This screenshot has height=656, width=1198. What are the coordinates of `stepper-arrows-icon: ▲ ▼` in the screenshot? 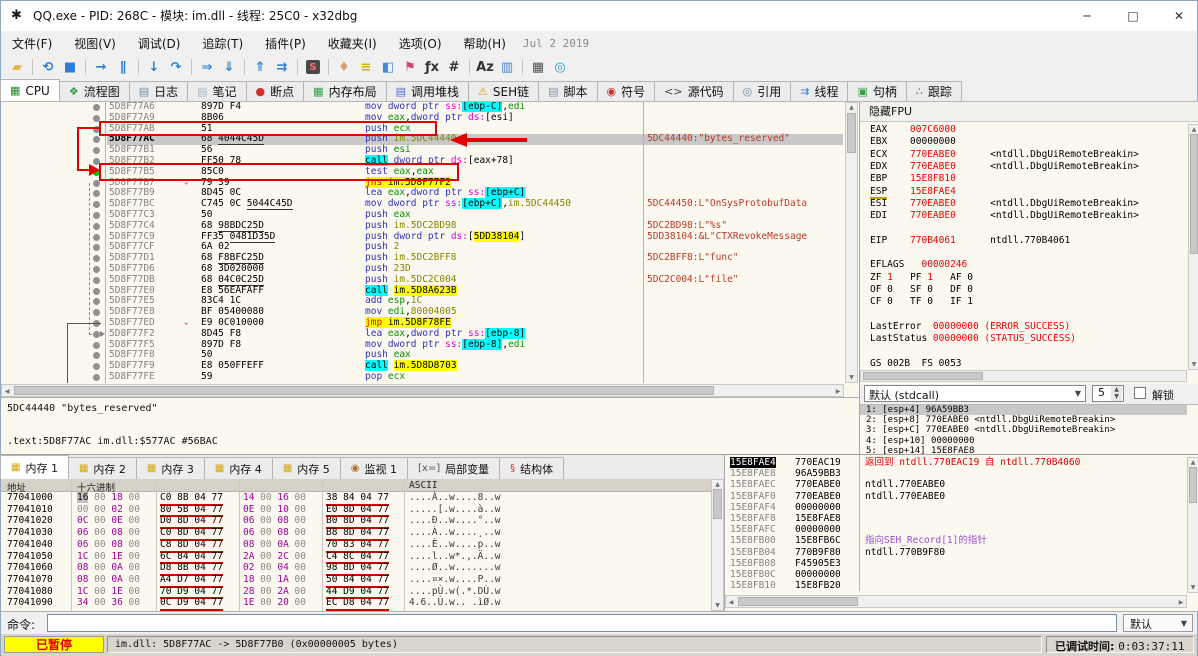 It's located at (1116, 393).